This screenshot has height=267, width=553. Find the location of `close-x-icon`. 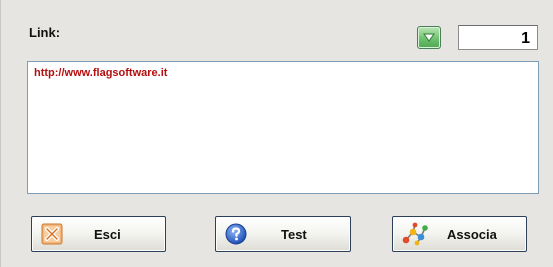

close-x-icon is located at coordinates (52, 234).